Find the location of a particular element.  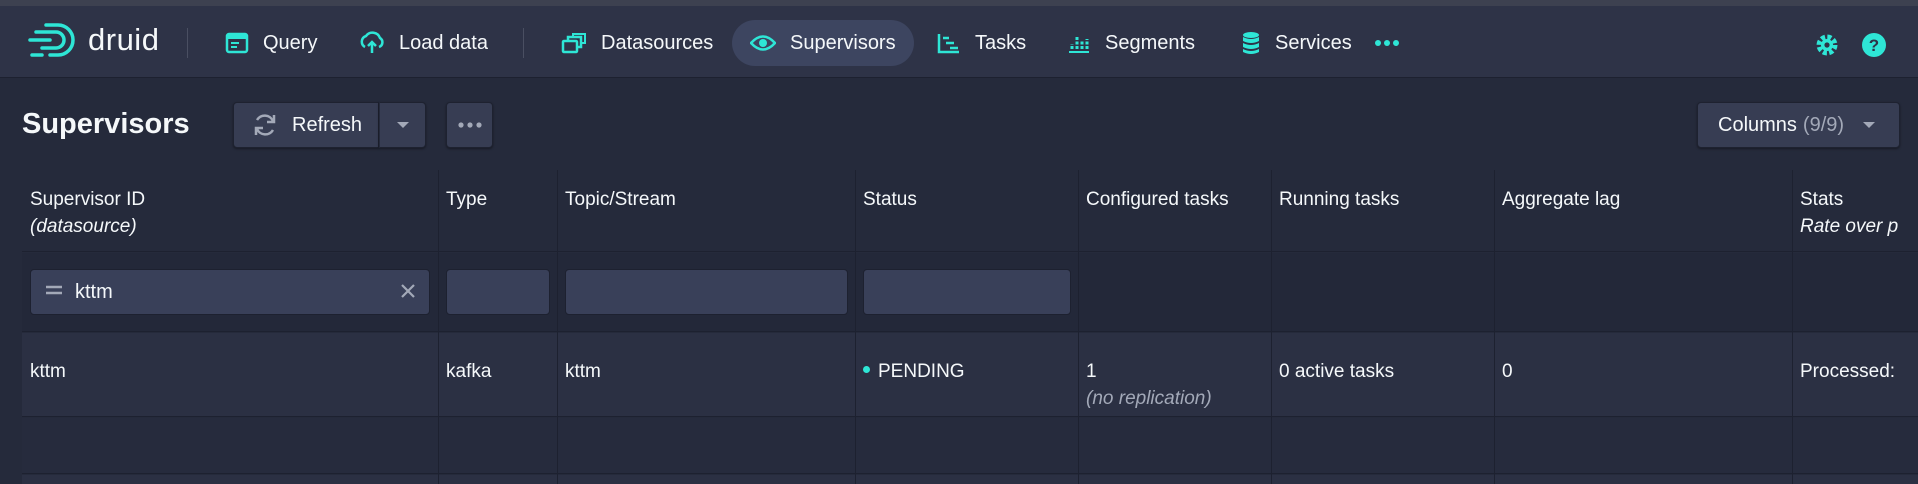

druid-logo: druid is located at coordinates (93, 40).